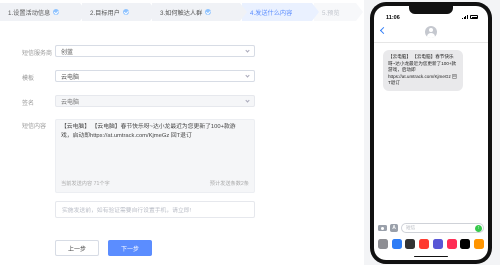 This screenshot has height=265, width=500. I want to click on next-button: 下一步, so click(130, 248).